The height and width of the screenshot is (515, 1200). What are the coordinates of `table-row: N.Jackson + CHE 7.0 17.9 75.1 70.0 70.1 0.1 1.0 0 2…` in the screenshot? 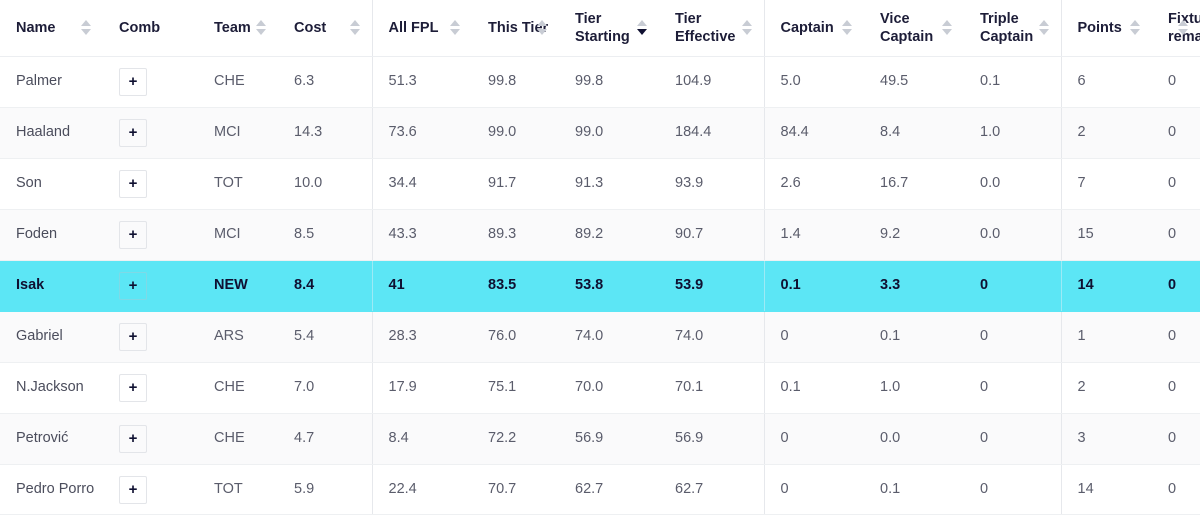 It's located at (600, 388).